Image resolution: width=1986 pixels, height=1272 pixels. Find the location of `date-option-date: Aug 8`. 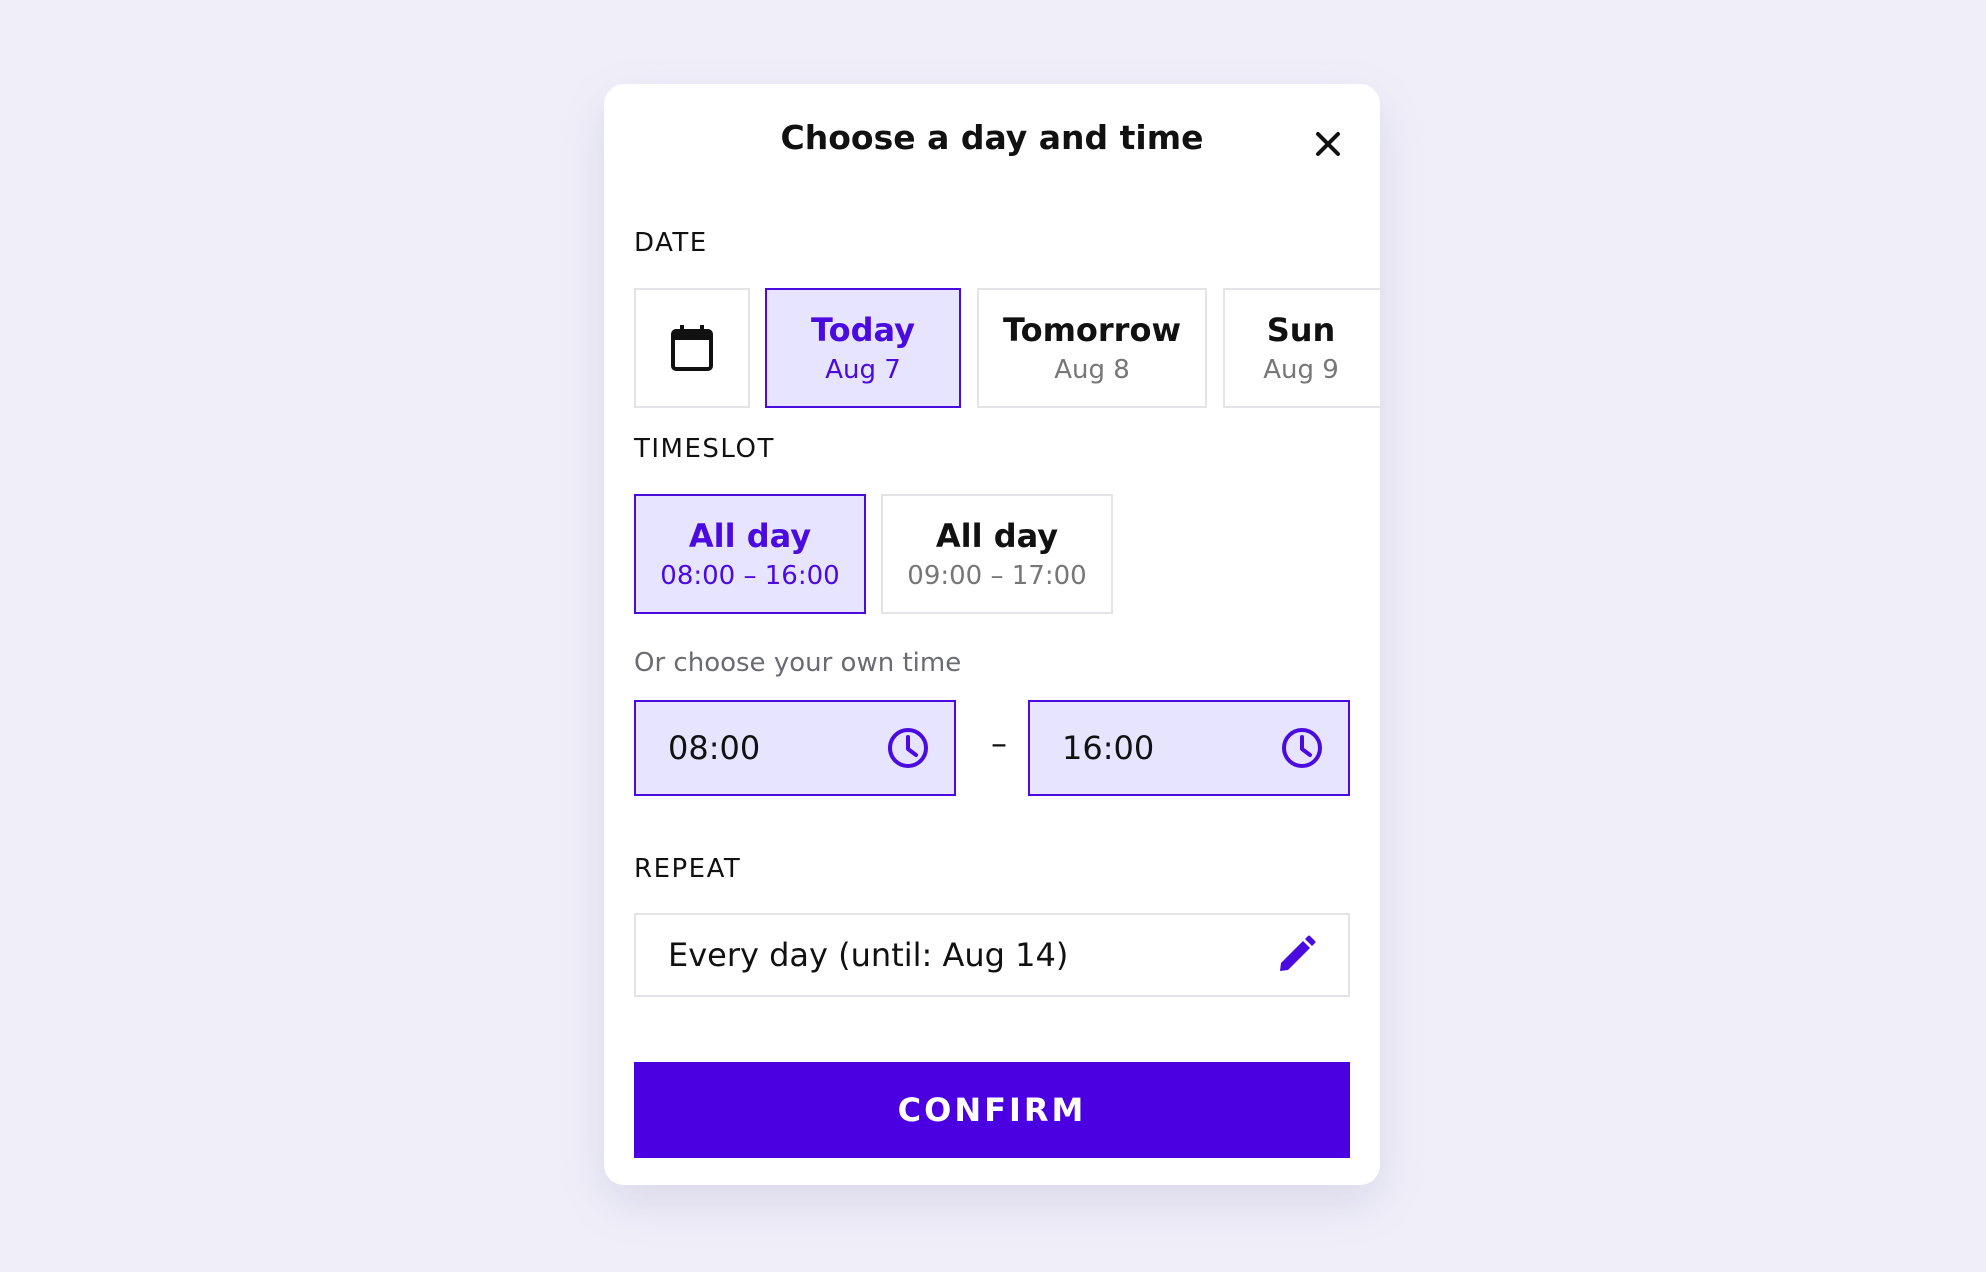

date-option-date: Aug 8 is located at coordinates (1092, 370).